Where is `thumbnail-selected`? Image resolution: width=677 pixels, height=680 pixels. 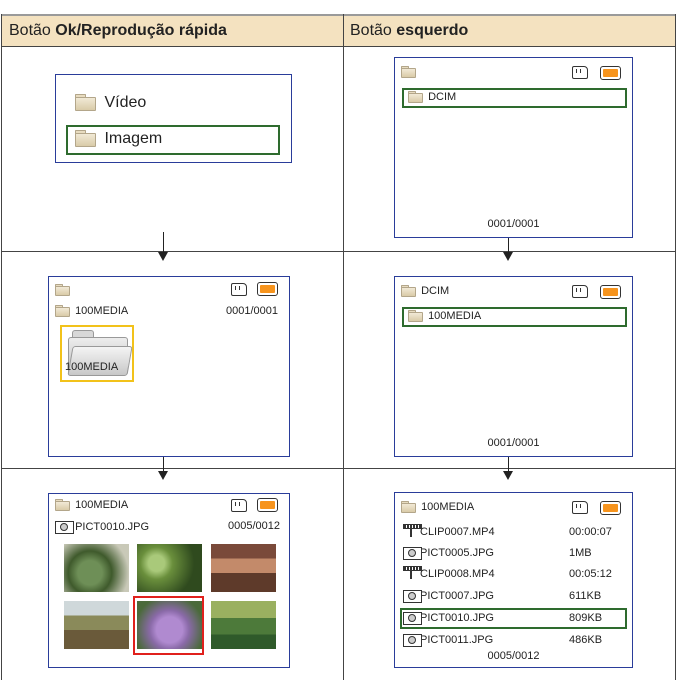
thumbnail-selected is located at coordinates (169, 625).